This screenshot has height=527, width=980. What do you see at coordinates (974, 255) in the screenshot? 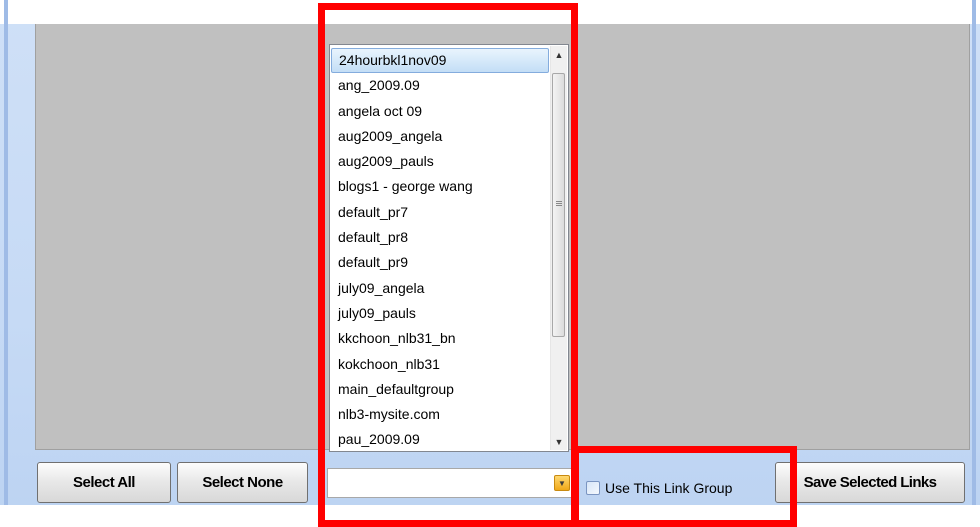
I see `window-right-edge` at bounding box center [974, 255].